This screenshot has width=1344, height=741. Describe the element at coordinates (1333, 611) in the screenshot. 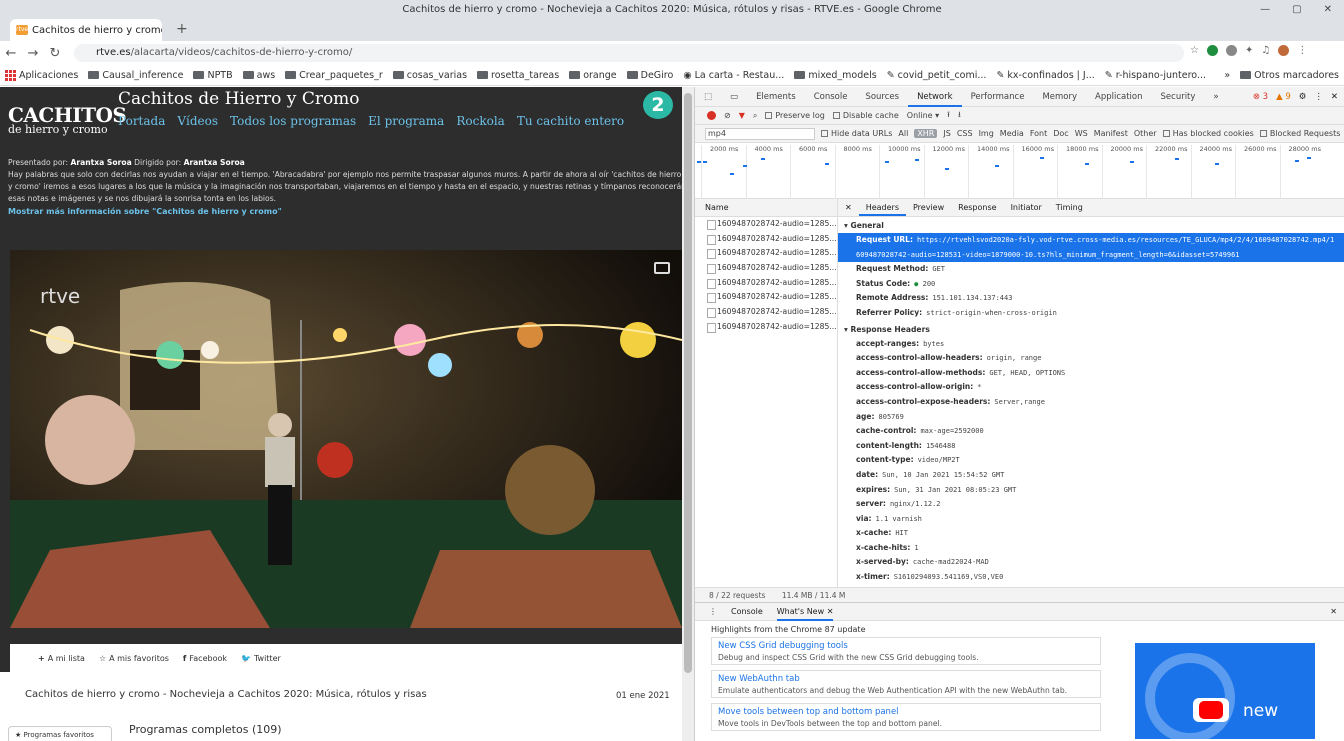

I see `drawer-close-icon: ✕` at that location.